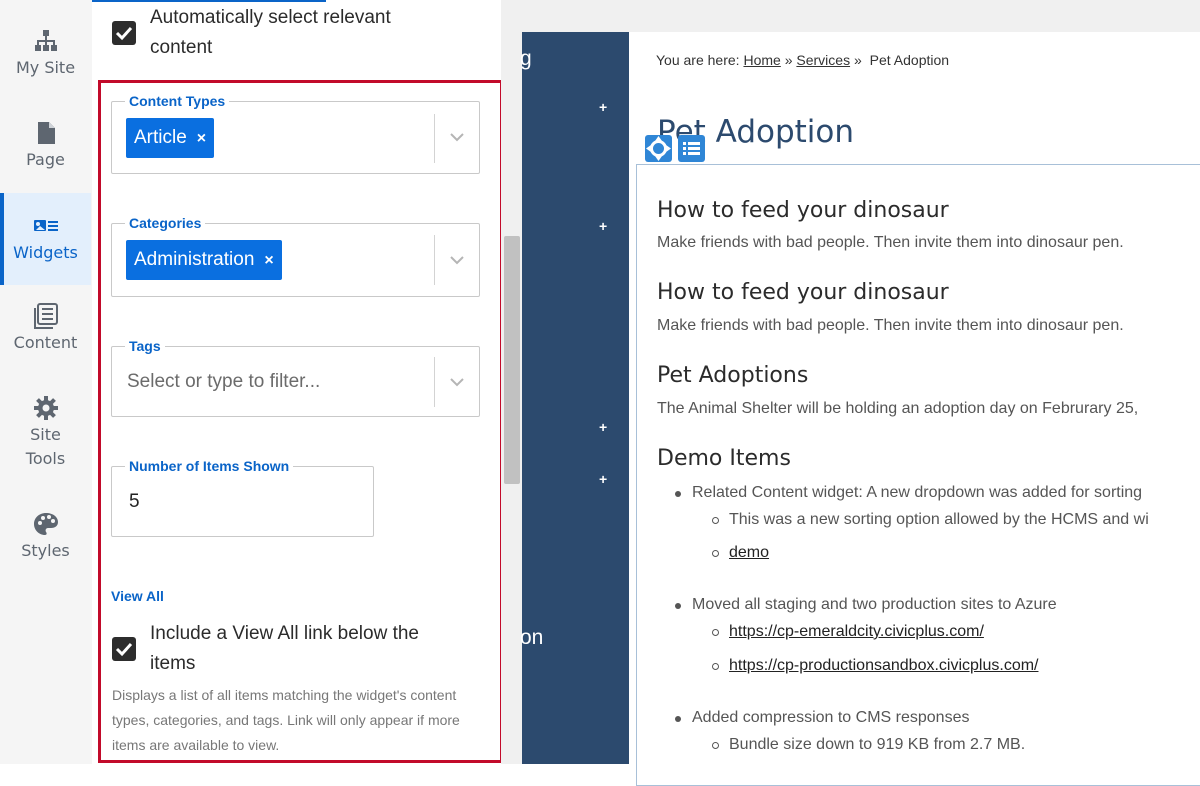 Image resolution: width=1200 pixels, height=786 pixels. I want to click on sitemap-icon, so click(45, 40).